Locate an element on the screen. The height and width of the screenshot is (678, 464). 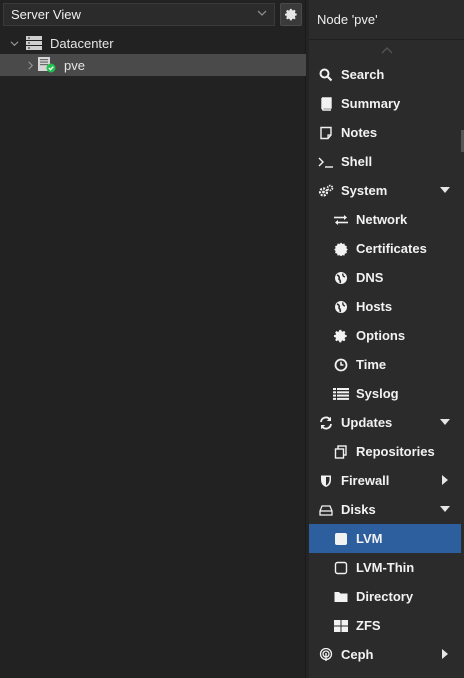
nav-item-label: Time is located at coordinates (371, 364).